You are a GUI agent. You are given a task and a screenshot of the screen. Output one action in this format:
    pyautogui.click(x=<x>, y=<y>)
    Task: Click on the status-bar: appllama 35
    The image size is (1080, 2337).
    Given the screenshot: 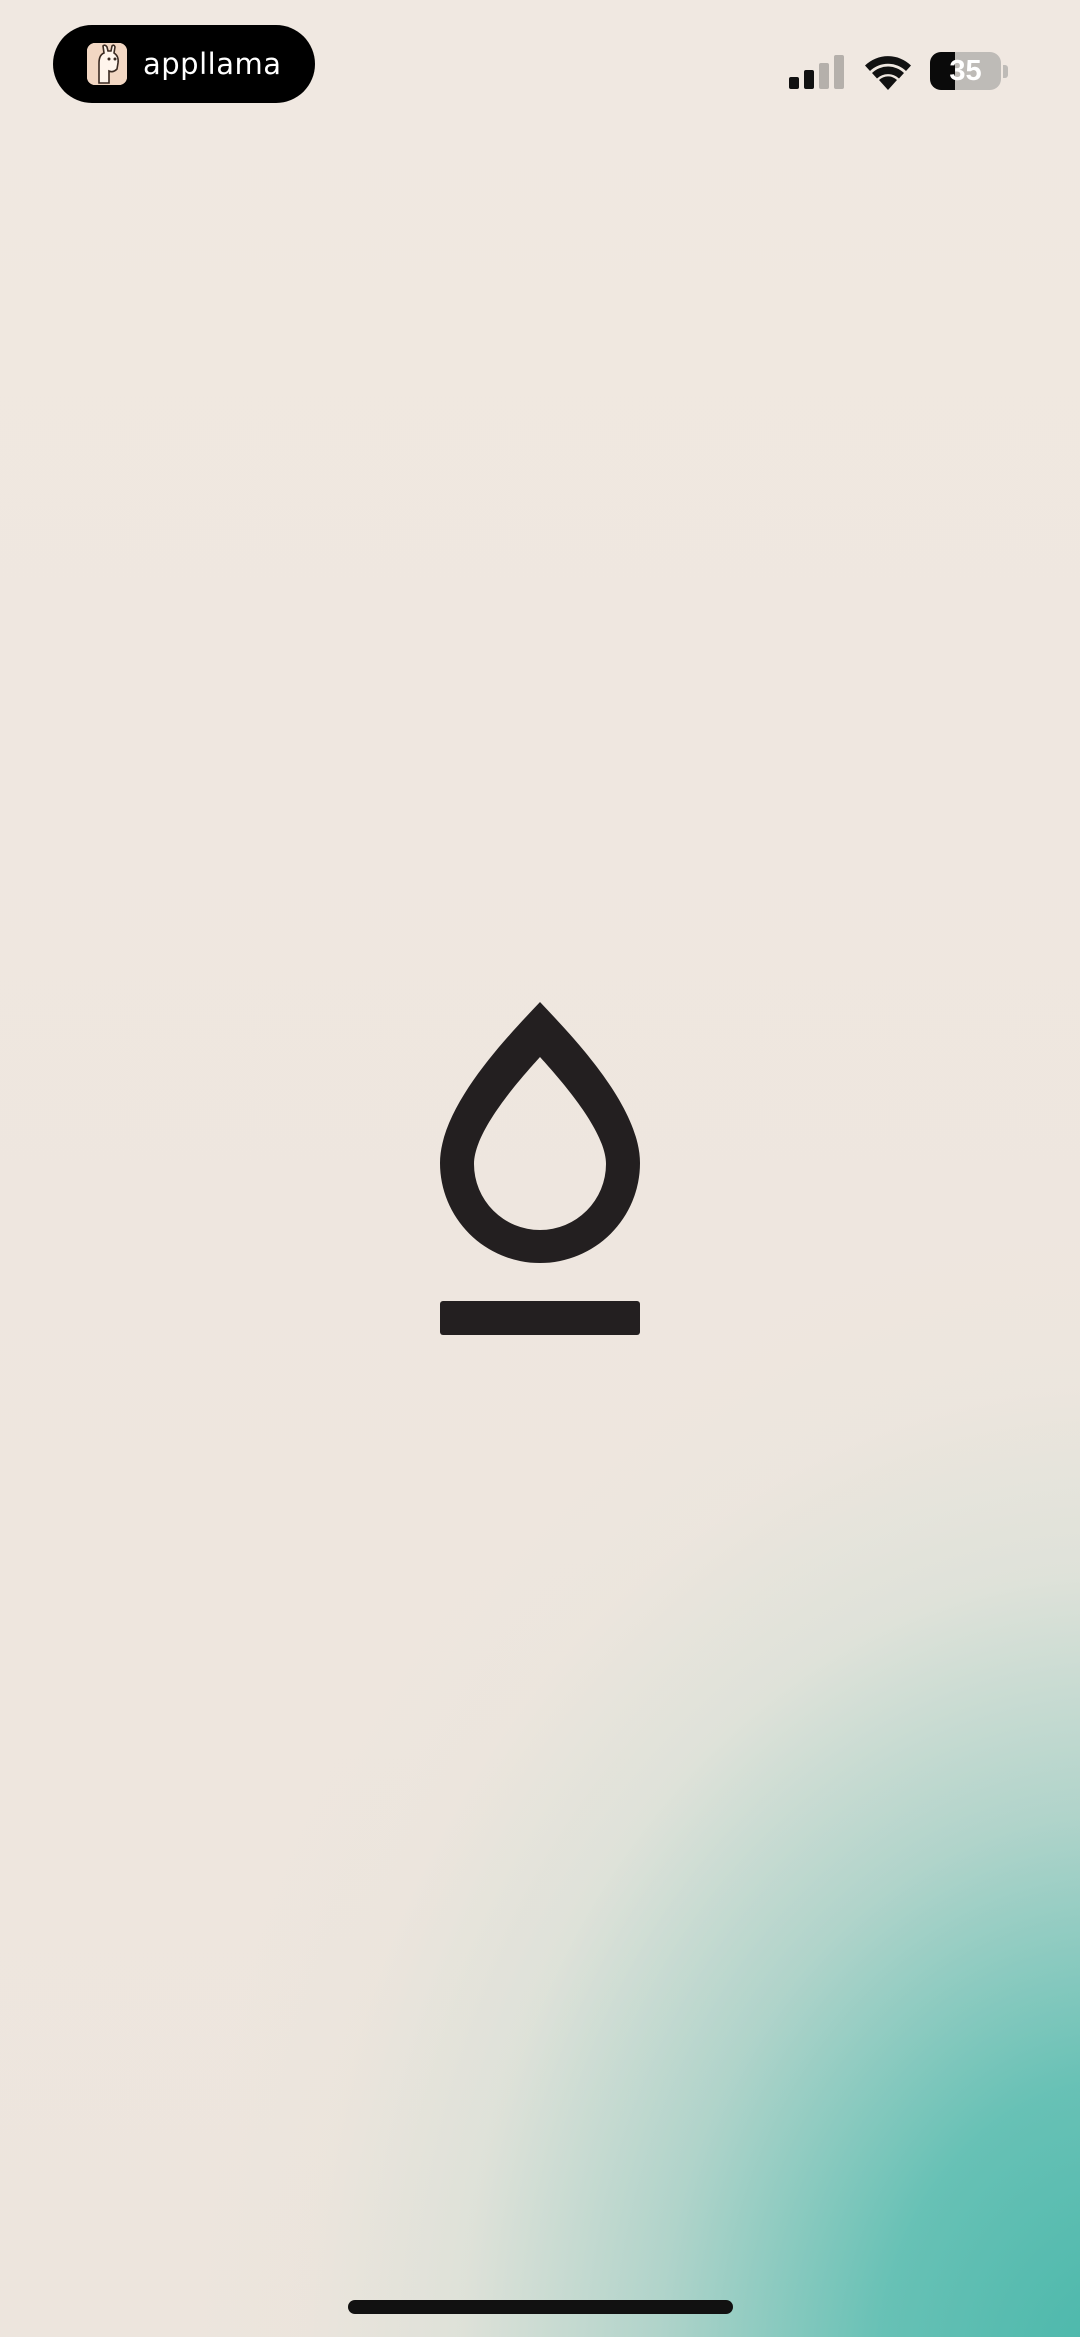 What is the action you would take?
    pyautogui.click(x=540, y=70)
    